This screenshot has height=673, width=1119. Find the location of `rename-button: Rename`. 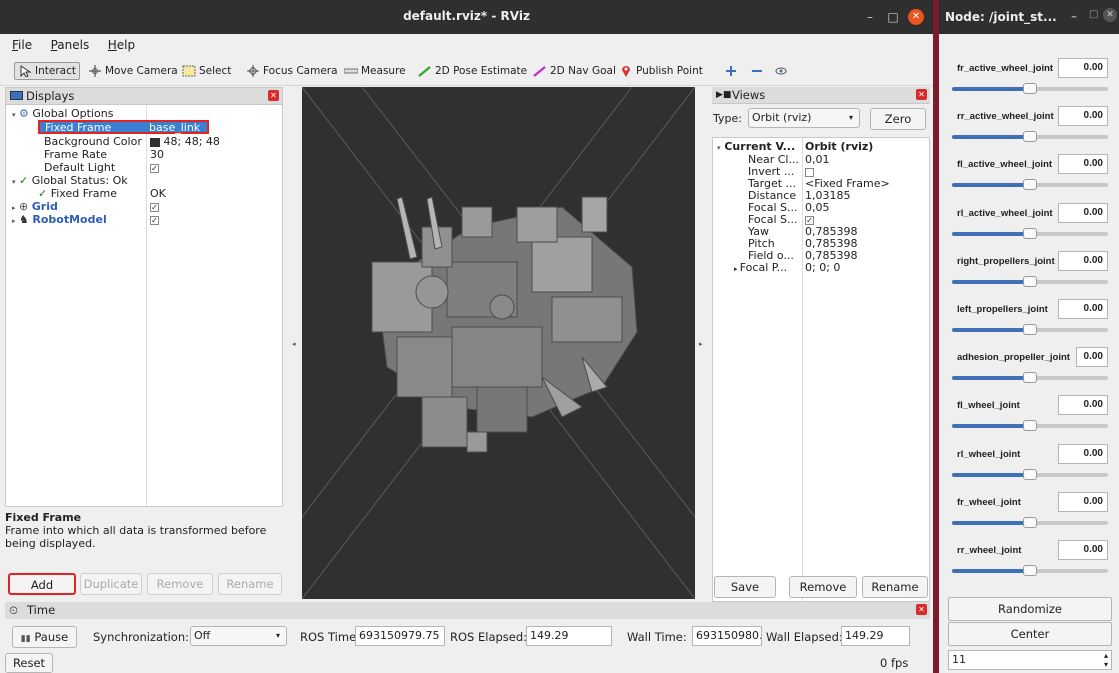

rename-button: Rename is located at coordinates (250, 584).